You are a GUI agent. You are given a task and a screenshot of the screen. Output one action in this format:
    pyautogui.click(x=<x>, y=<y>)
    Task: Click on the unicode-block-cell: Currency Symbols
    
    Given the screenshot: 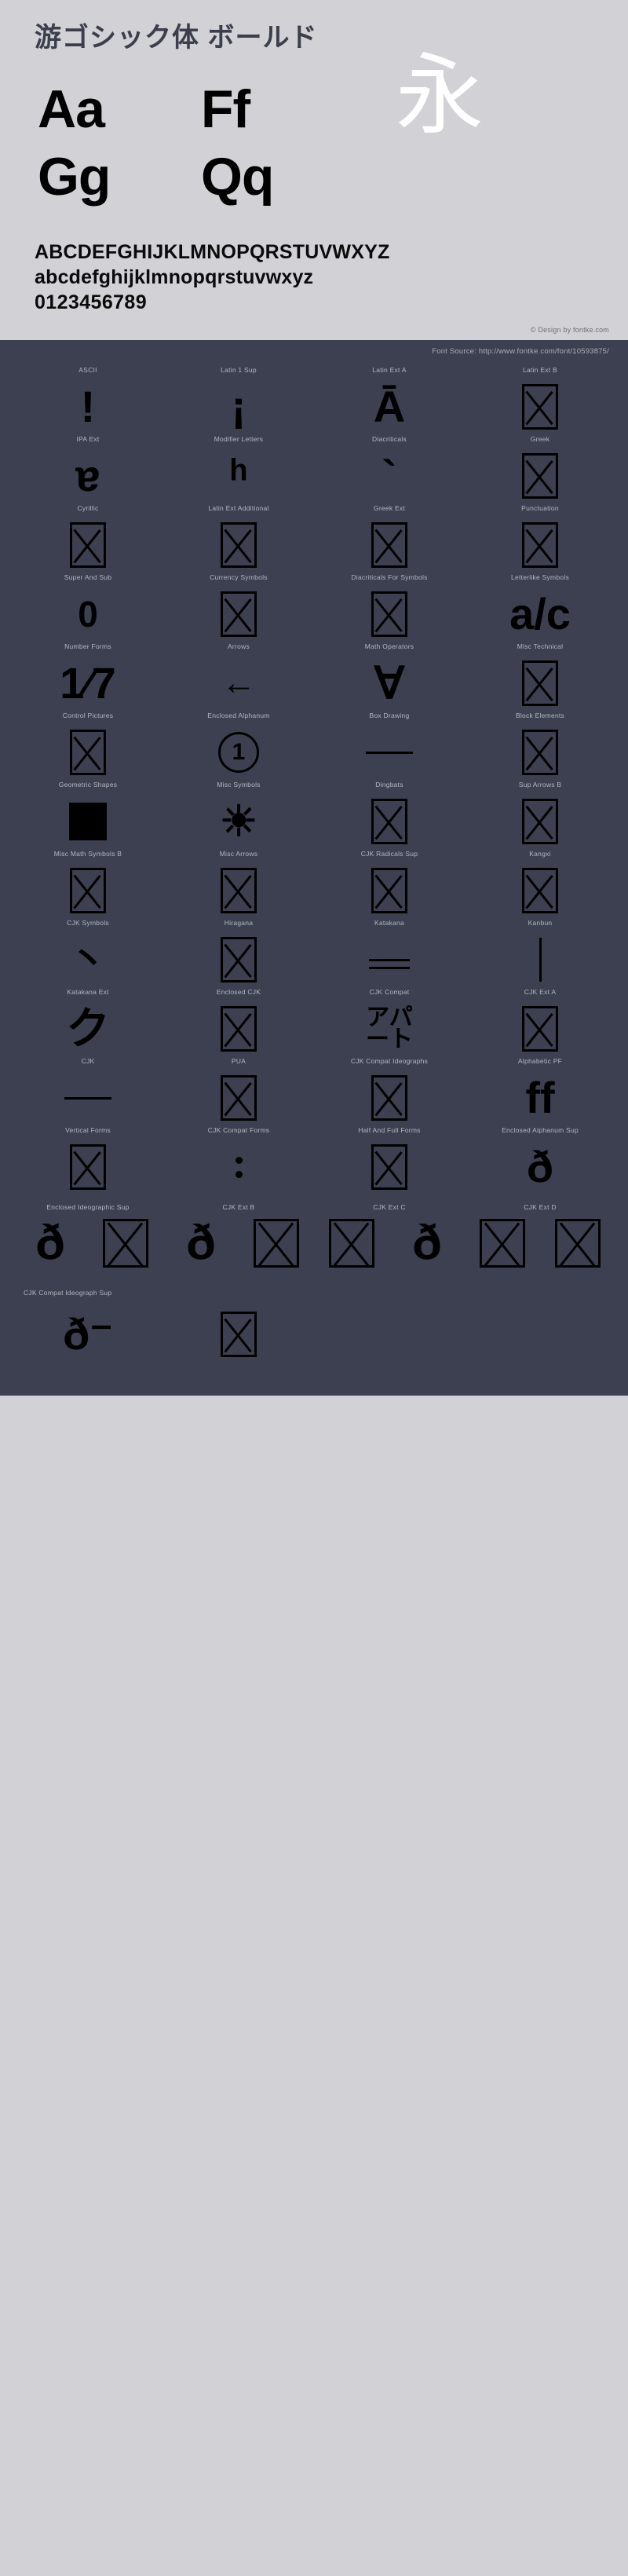 What is the action you would take?
    pyautogui.click(x=239, y=609)
    